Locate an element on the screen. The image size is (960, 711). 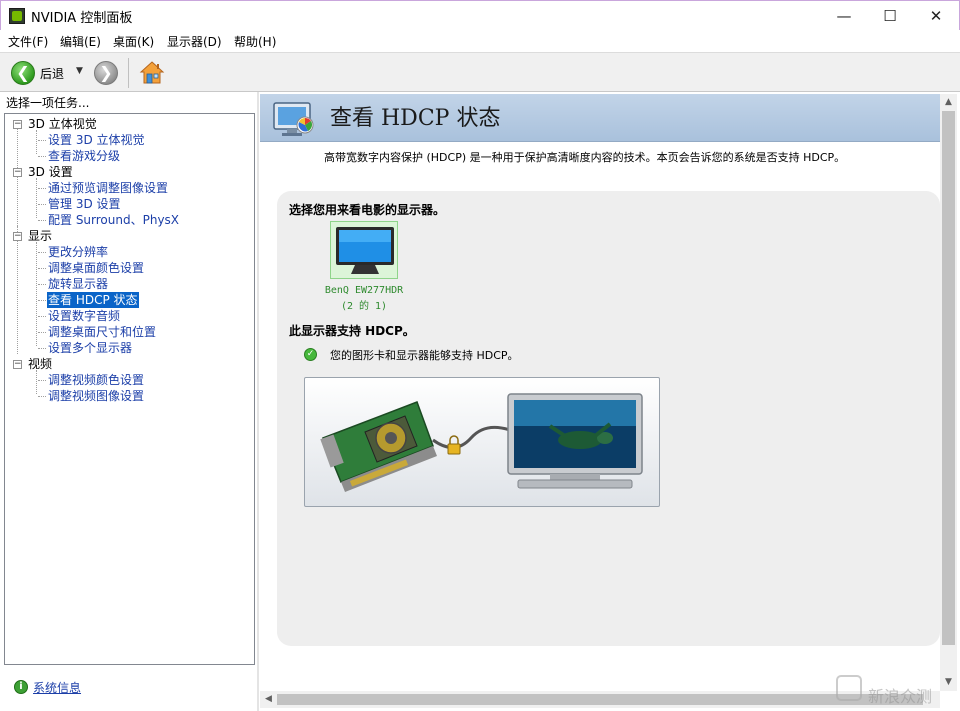
tree-item-label: 调整桌面尺寸和位置 is located at coordinates (102, 332).